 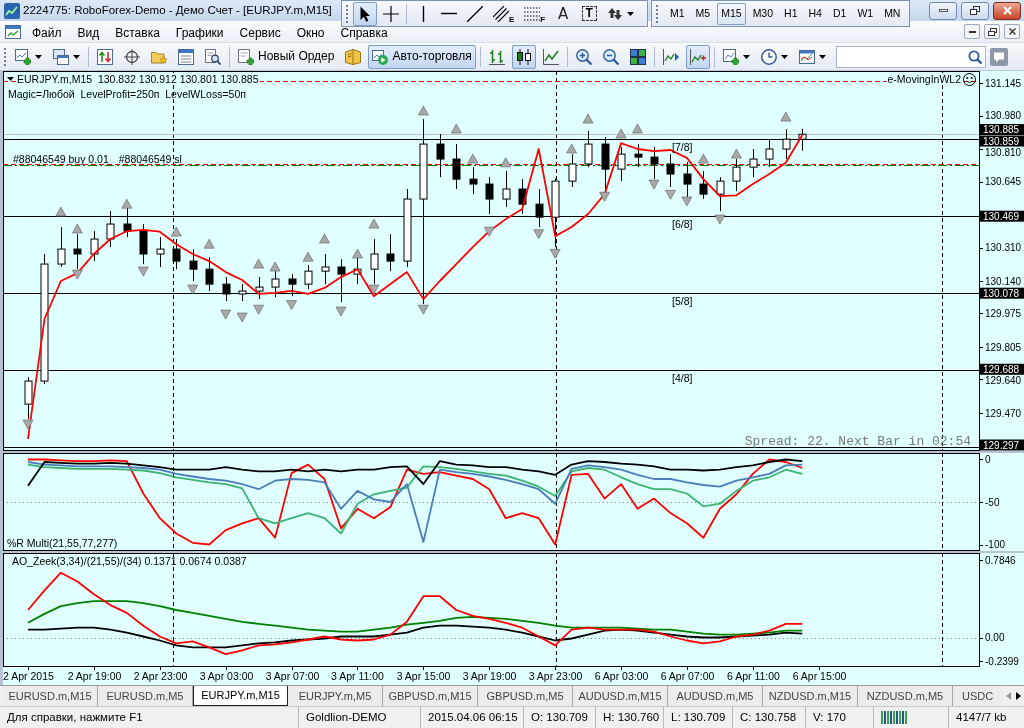 I want to click on status-text: Для справки, нажмите F1, so click(x=75, y=717).